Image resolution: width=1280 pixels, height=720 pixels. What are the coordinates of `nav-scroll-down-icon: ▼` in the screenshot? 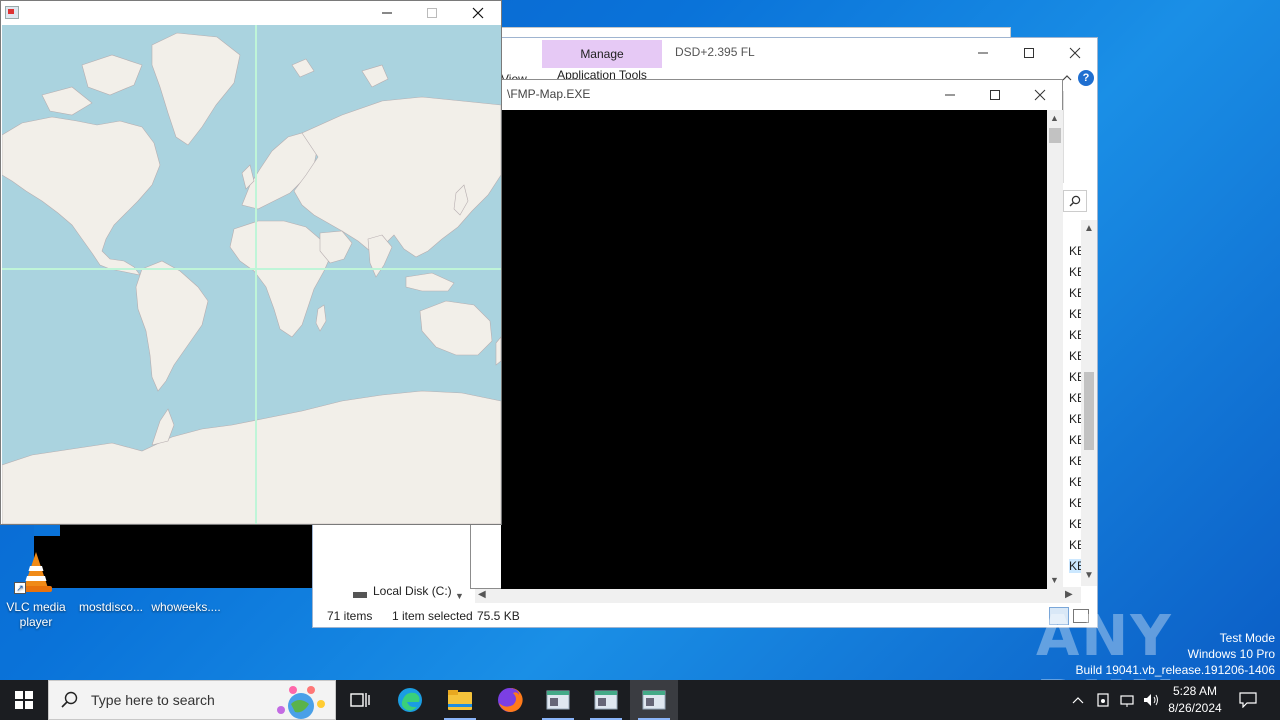 It's located at (459, 596).